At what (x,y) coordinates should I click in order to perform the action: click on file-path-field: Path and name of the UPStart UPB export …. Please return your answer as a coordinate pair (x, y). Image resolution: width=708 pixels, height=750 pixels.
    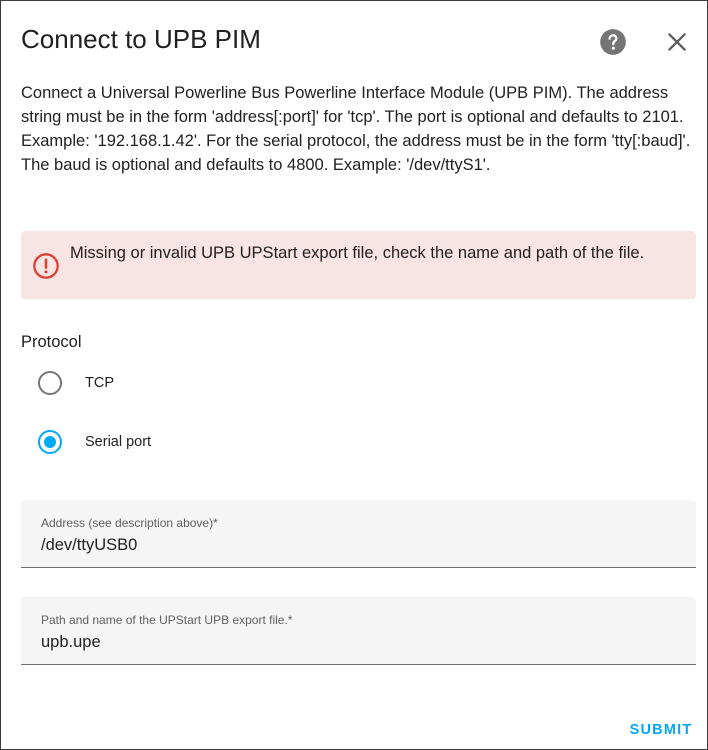
    Looking at the image, I should click on (358, 631).